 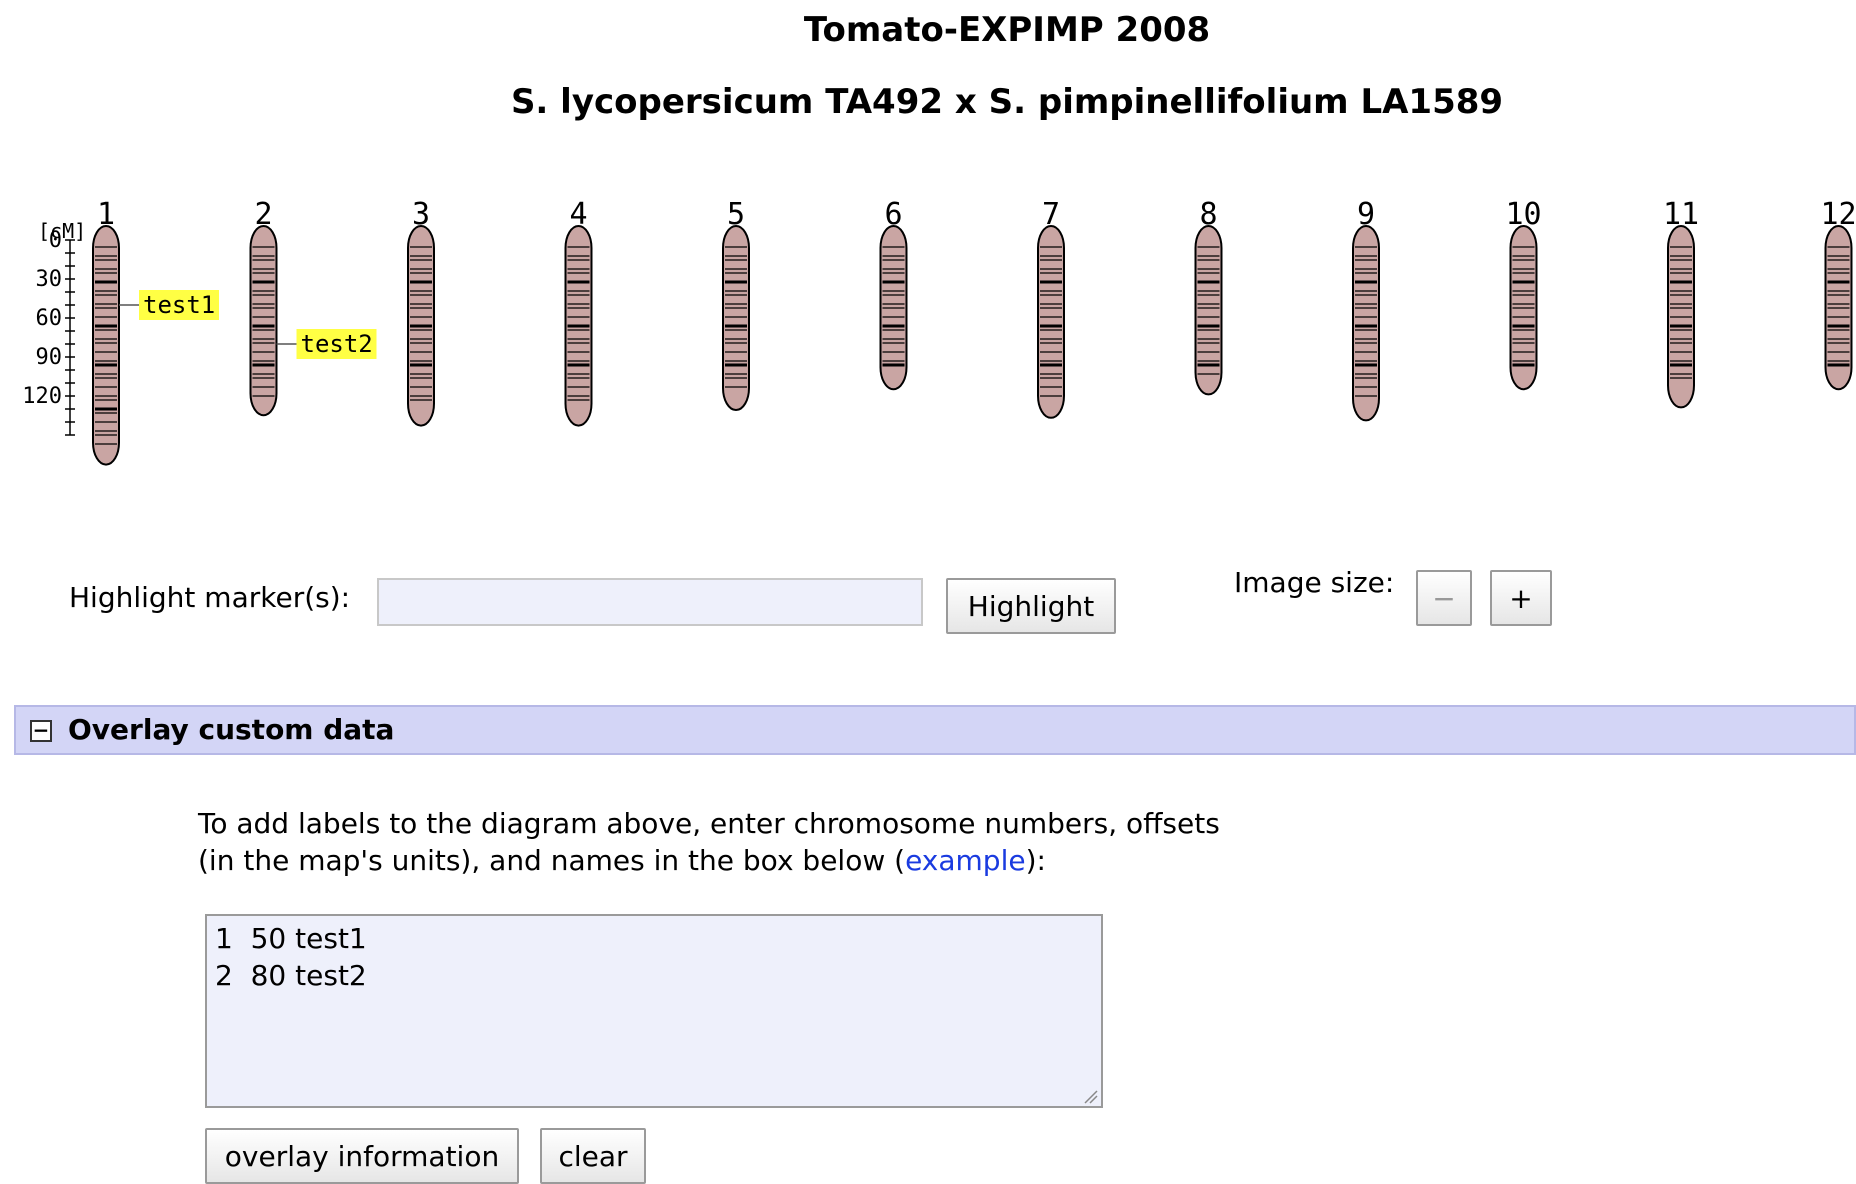 What do you see at coordinates (1035, 860) in the screenshot?
I see `instructions-end: ):` at bounding box center [1035, 860].